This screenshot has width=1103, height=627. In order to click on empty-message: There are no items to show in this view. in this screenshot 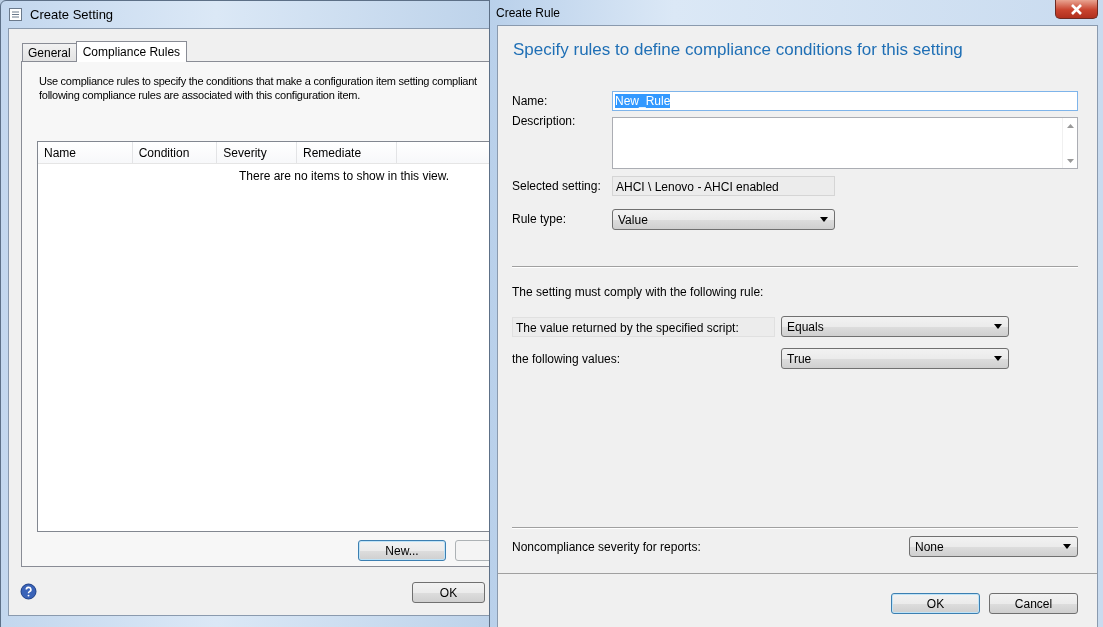, I will do `click(345, 176)`.